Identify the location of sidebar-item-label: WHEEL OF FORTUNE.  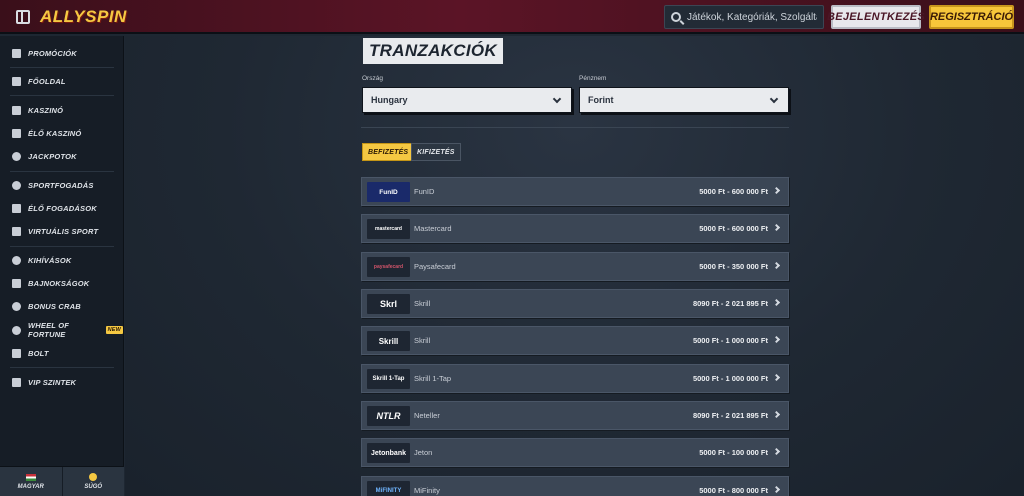
(49, 330).